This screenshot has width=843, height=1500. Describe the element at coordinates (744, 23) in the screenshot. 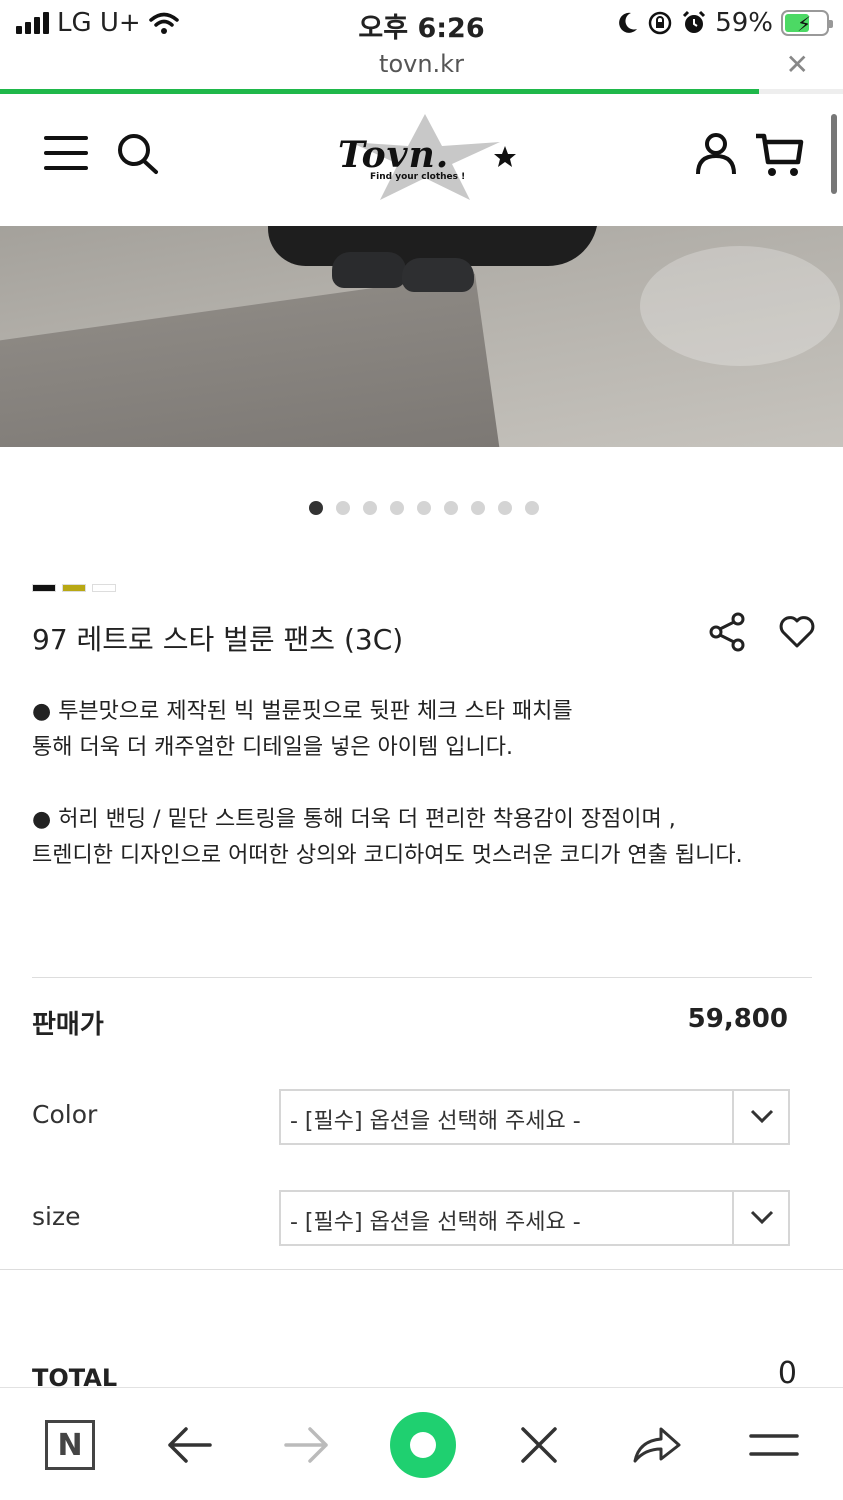

I see `battery-percent: 59%` at that location.